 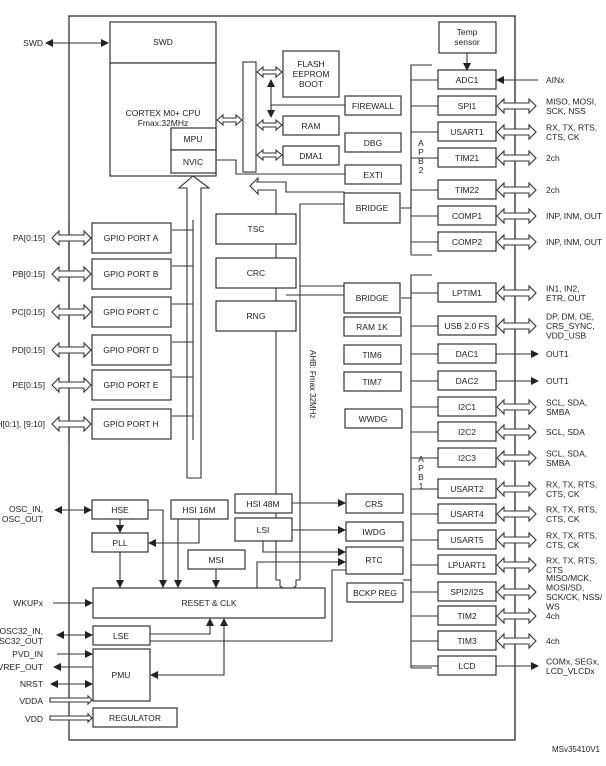 I want to click on swd-pin-label: SWD, so click(x=33, y=43).